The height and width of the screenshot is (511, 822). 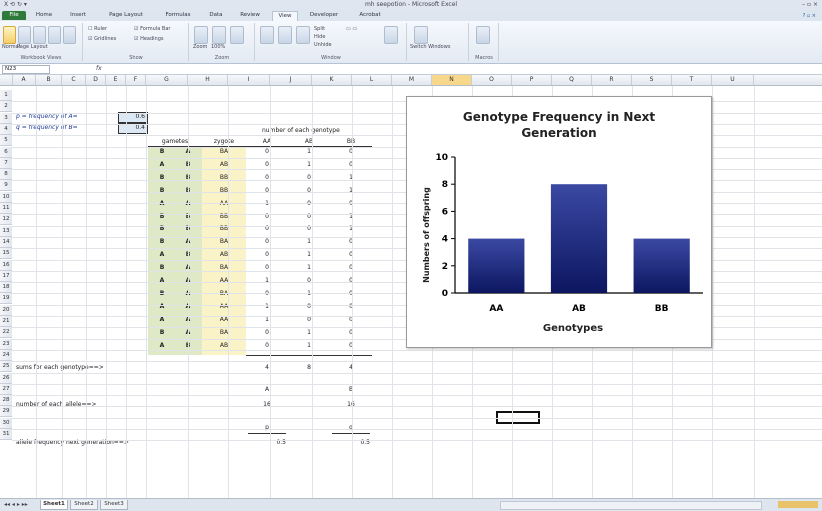 What do you see at coordinates (84, 505) in the screenshot?
I see `sheet-tab-2: Sheet2` at bounding box center [84, 505].